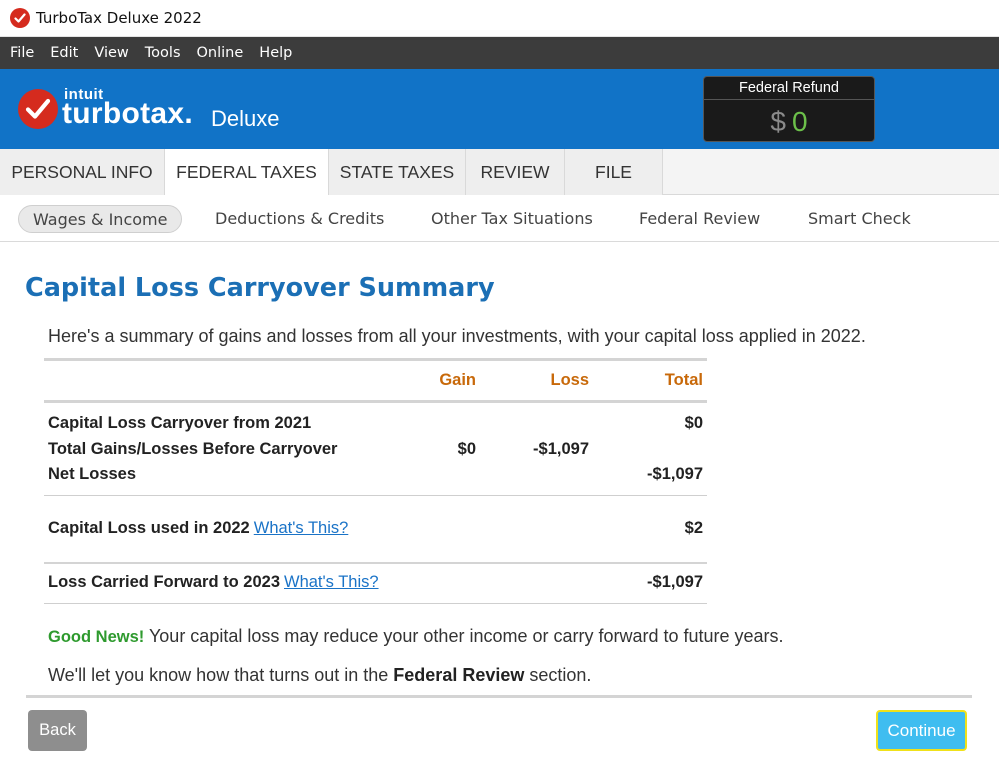 The height and width of the screenshot is (775, 999). Describe the element at coordinates (301, 528) in the screenshot. I see `whats-this-link-capital-loss-used: What's This?` at that location.